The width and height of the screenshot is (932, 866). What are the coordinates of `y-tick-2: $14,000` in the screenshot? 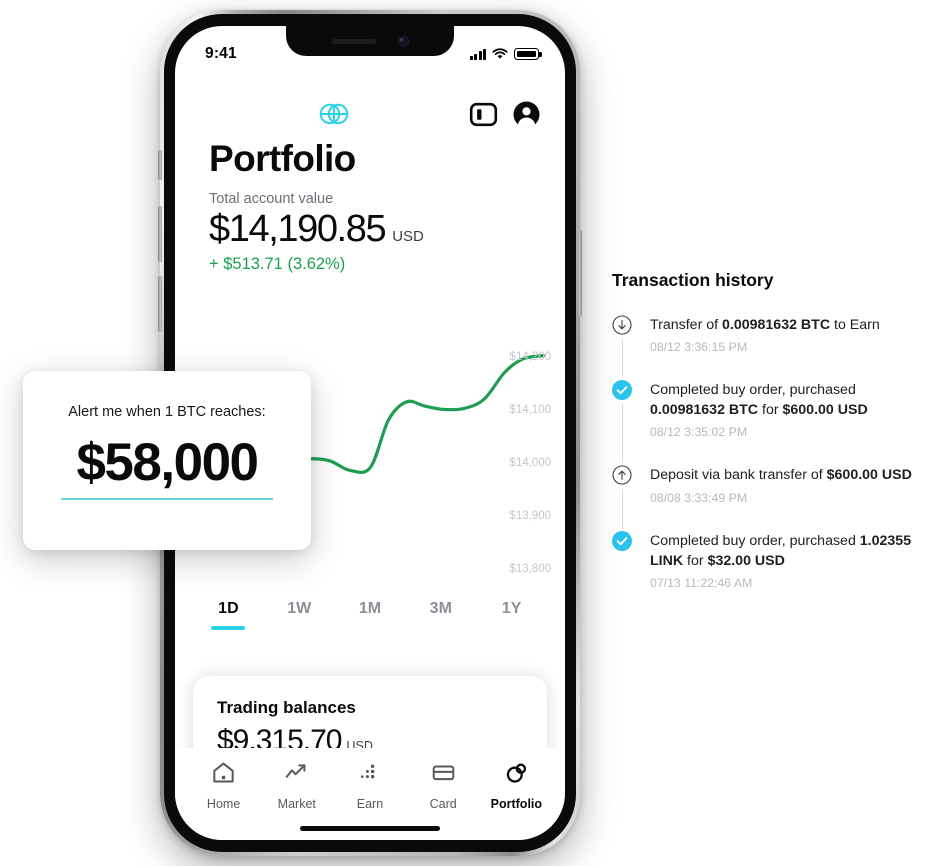 It's located at (530, 463).